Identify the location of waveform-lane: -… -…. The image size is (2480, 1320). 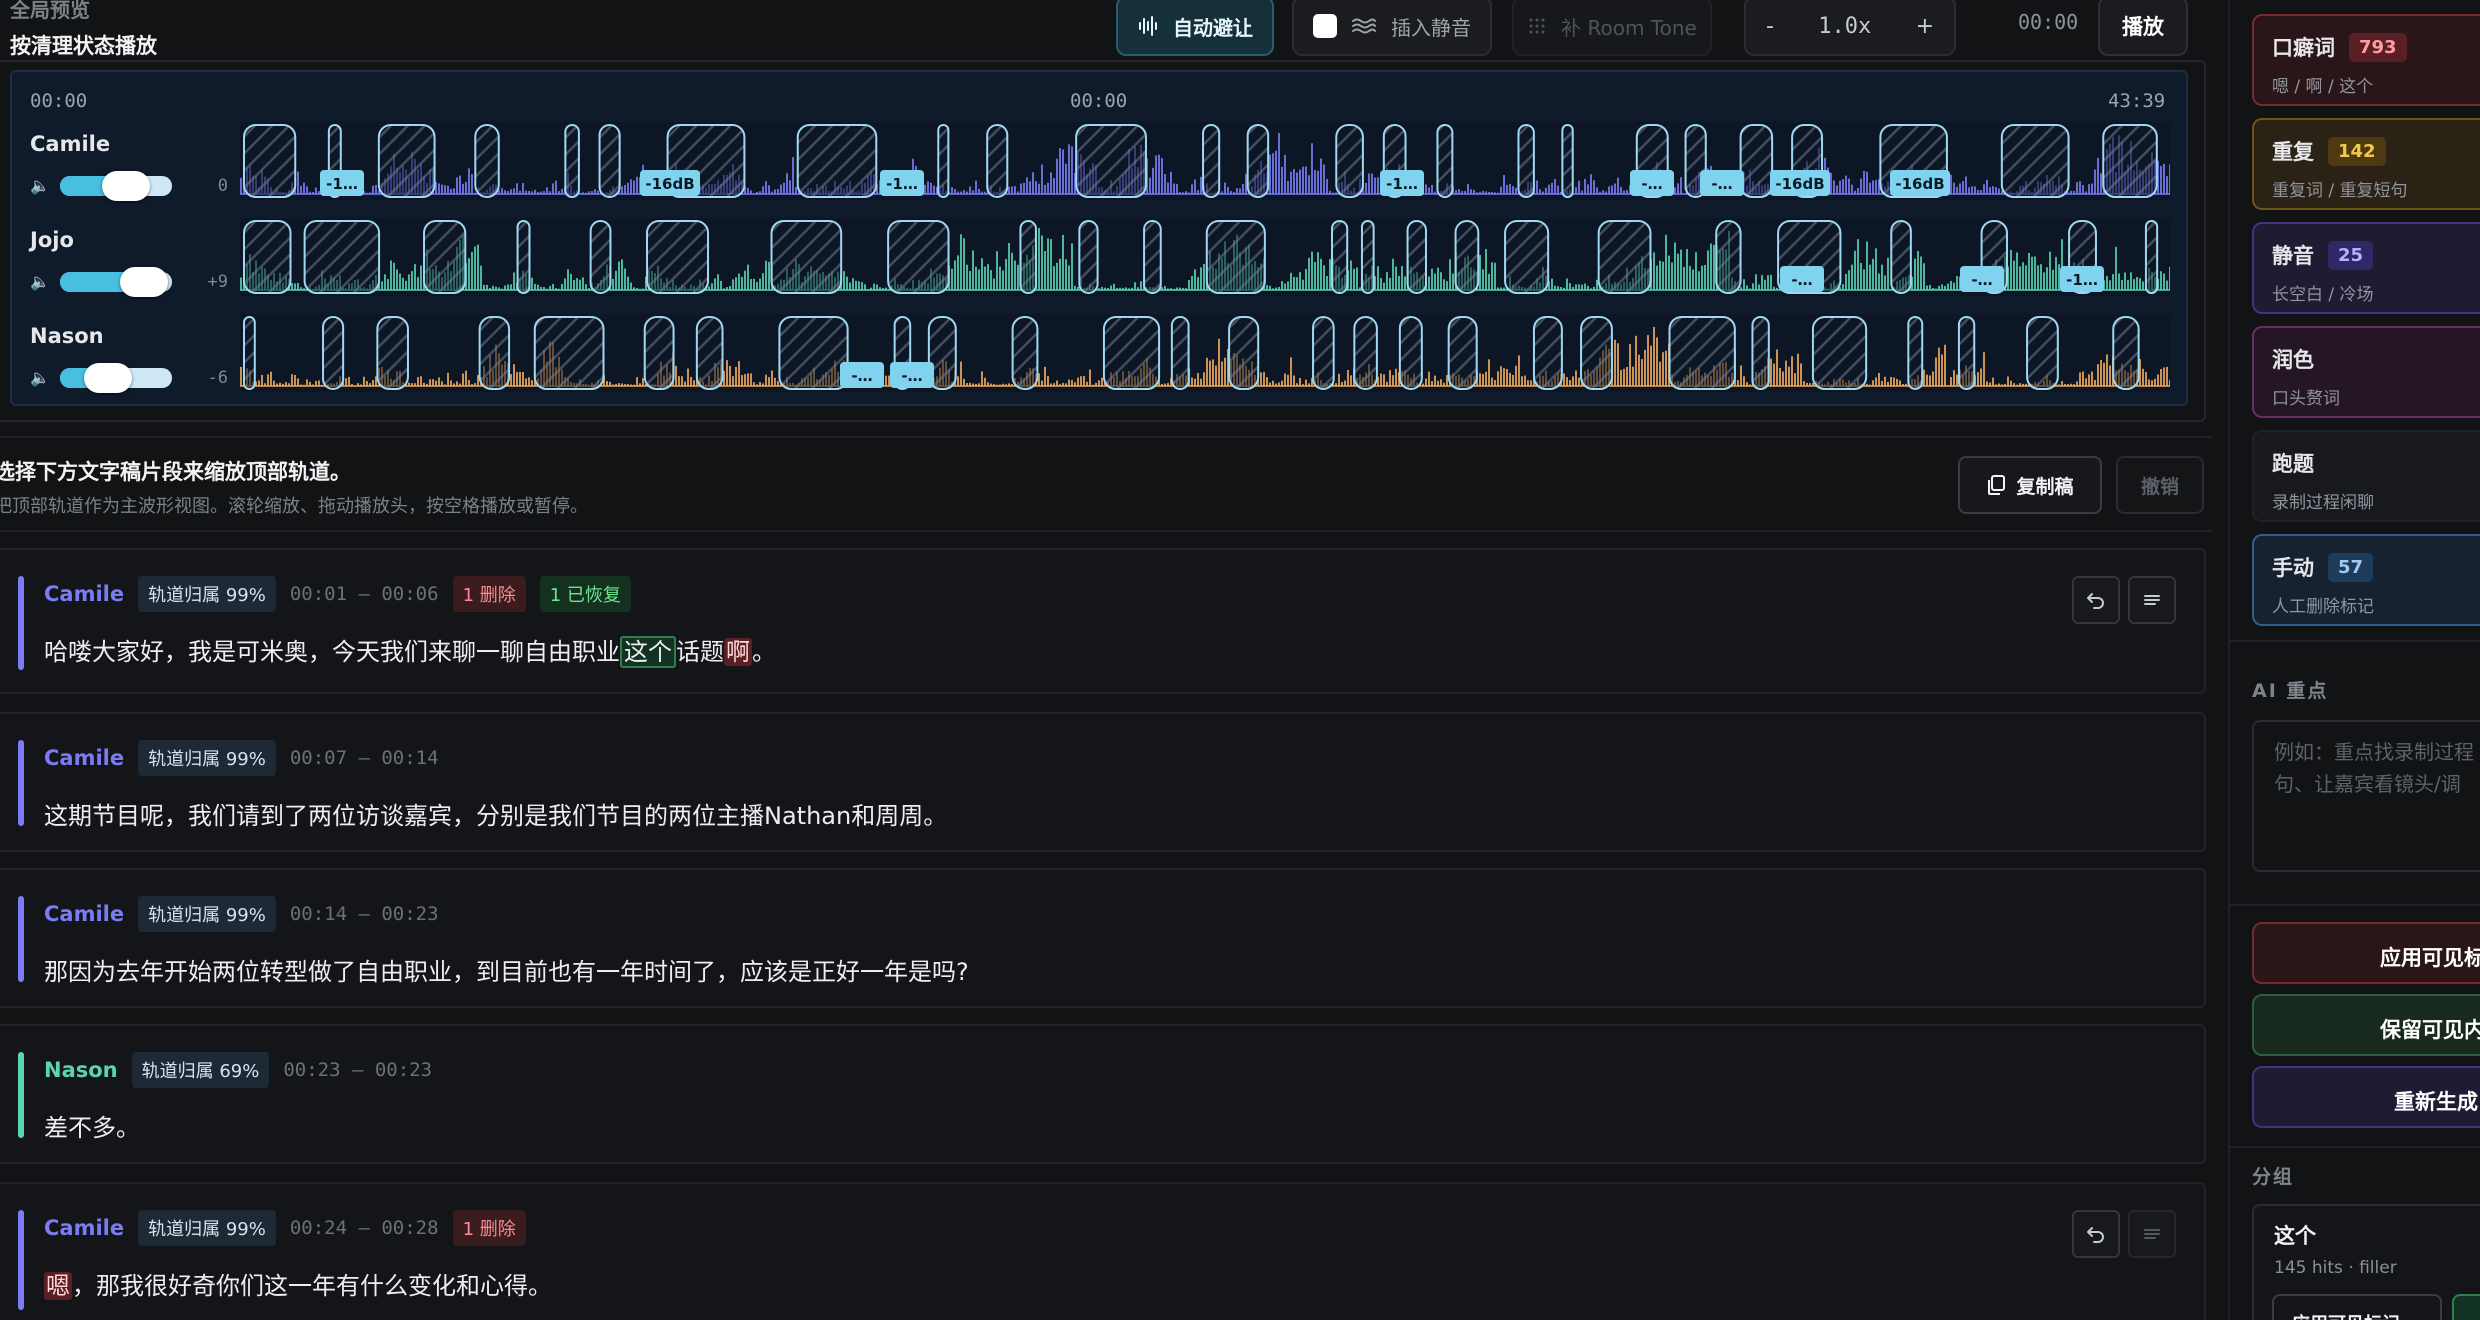
(1205, 353).